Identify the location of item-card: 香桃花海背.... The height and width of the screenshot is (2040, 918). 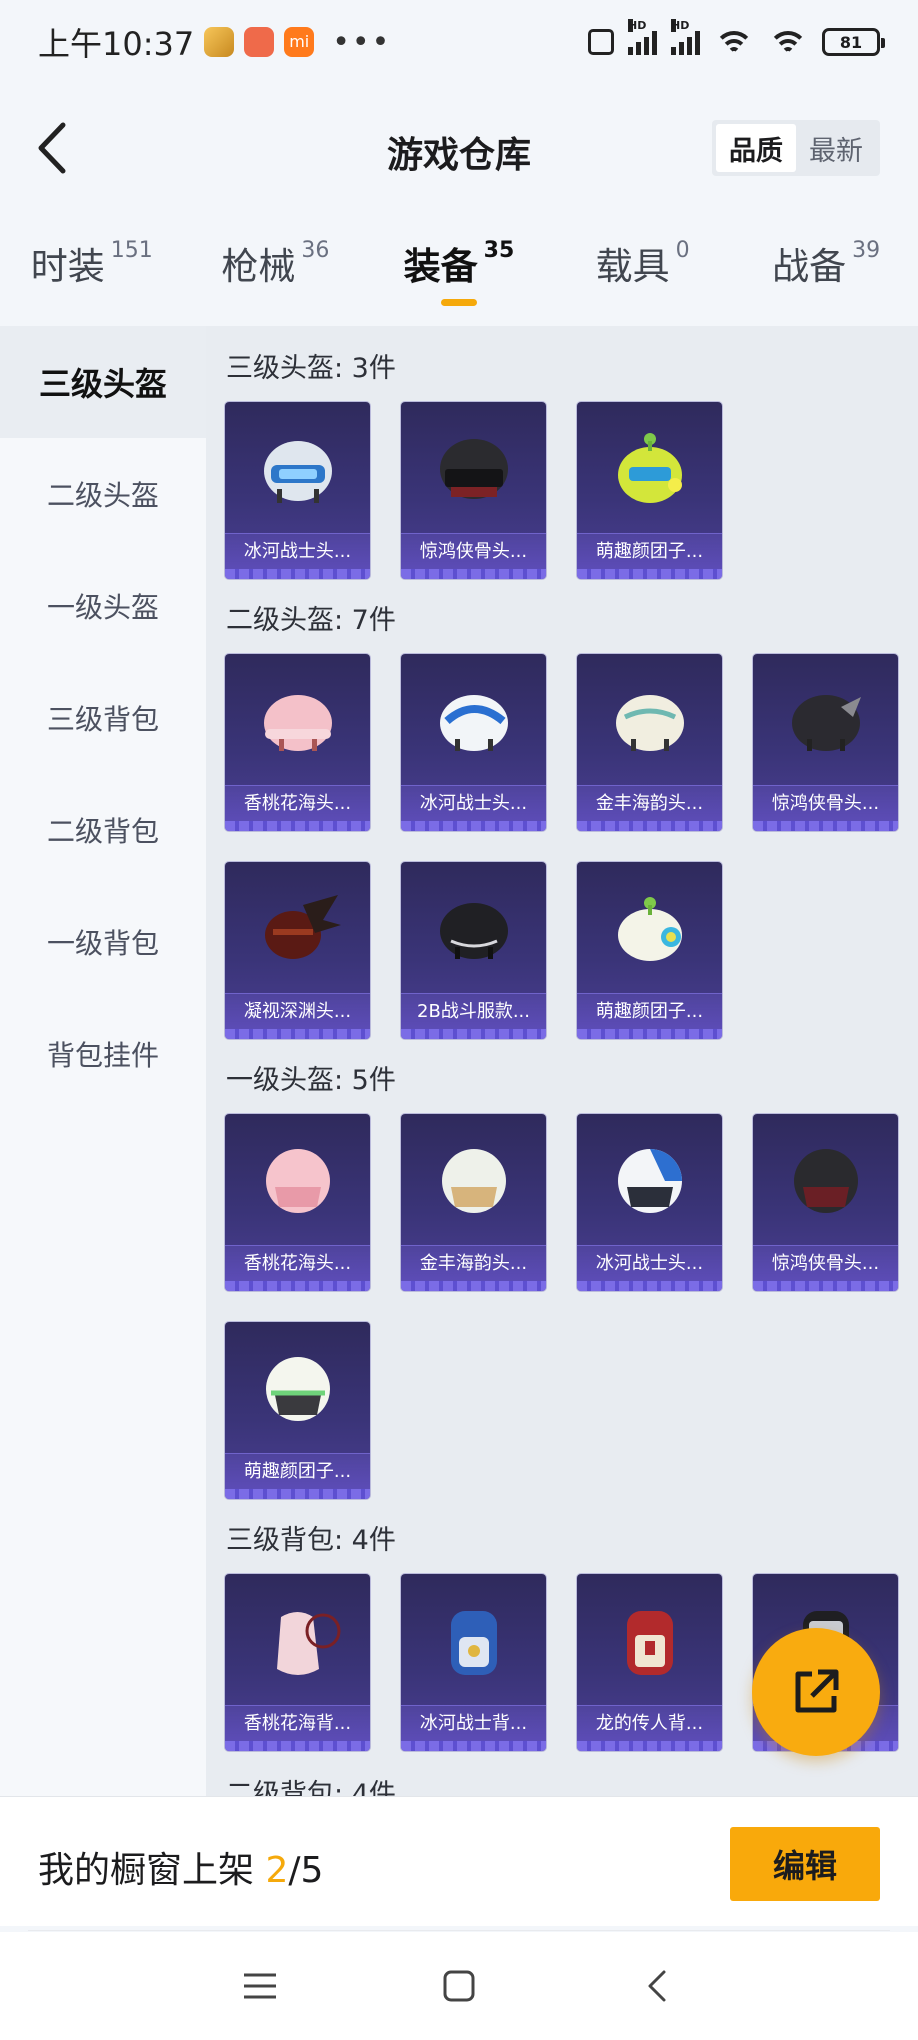
(297, 1662).